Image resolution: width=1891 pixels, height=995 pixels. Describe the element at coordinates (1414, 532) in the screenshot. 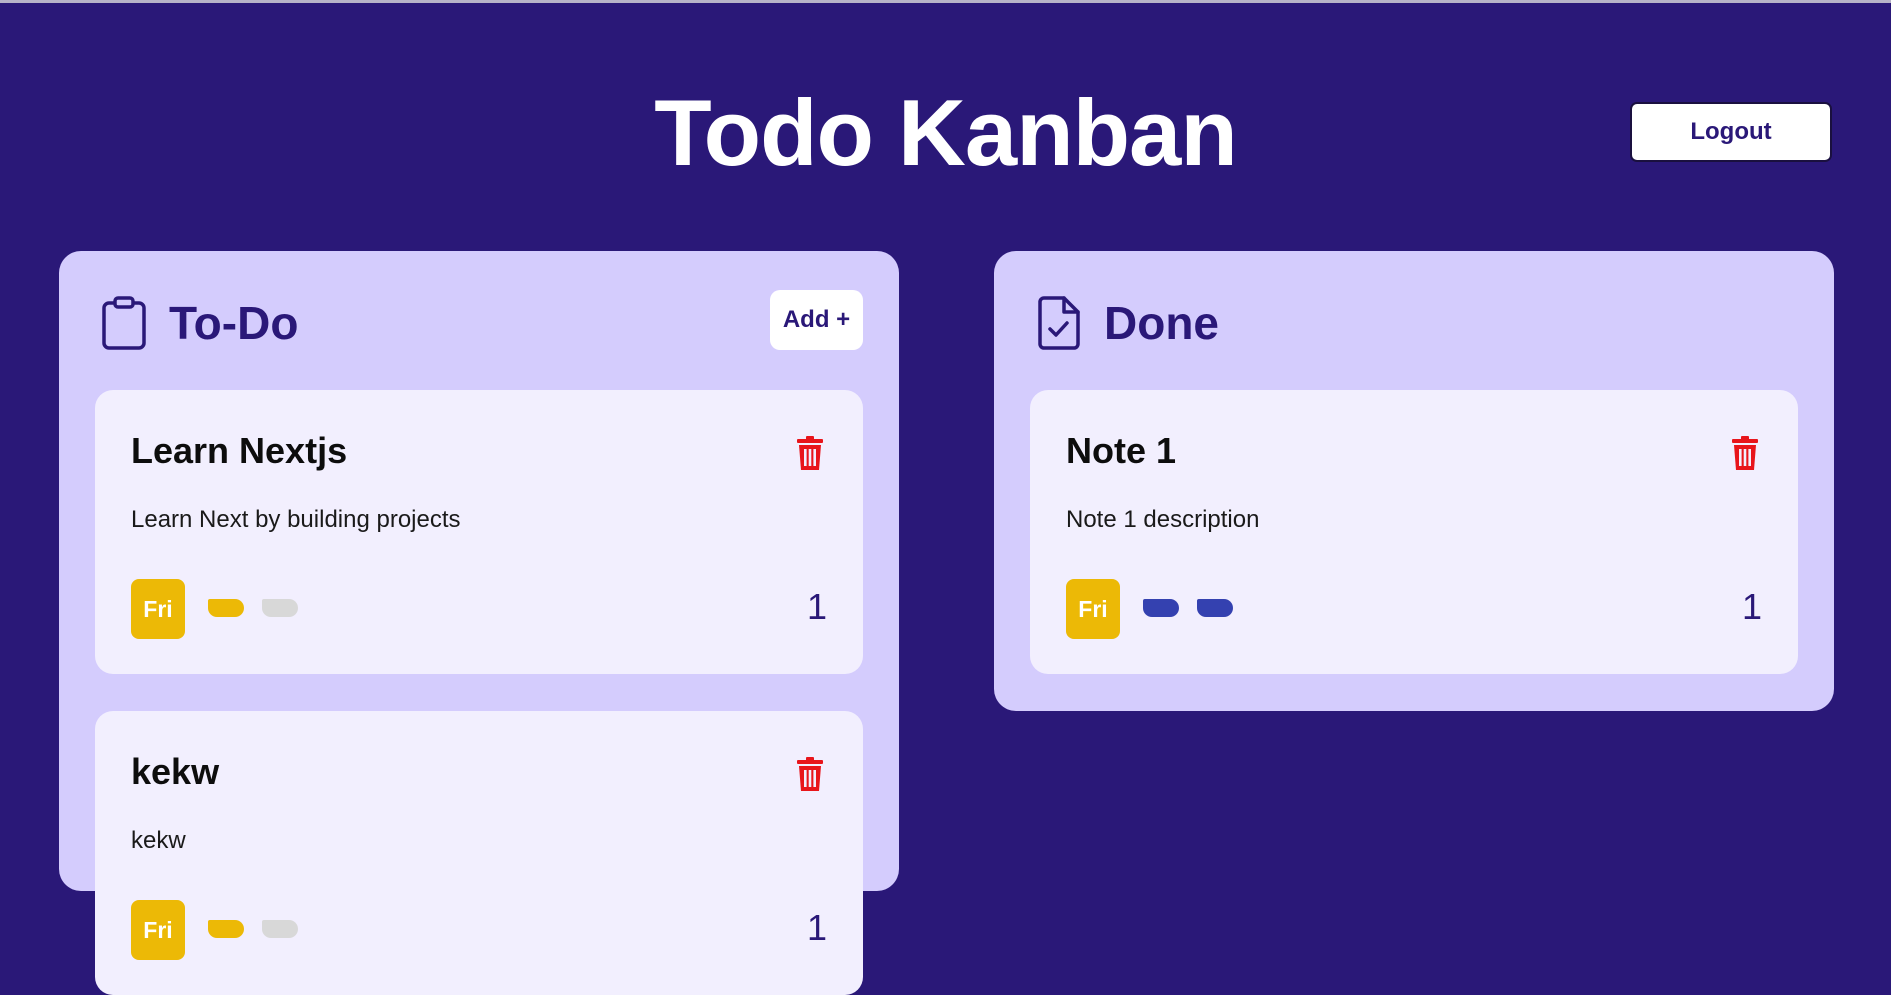

I see `done-card: Note 1 Note 1 description Fri 1` at that location.